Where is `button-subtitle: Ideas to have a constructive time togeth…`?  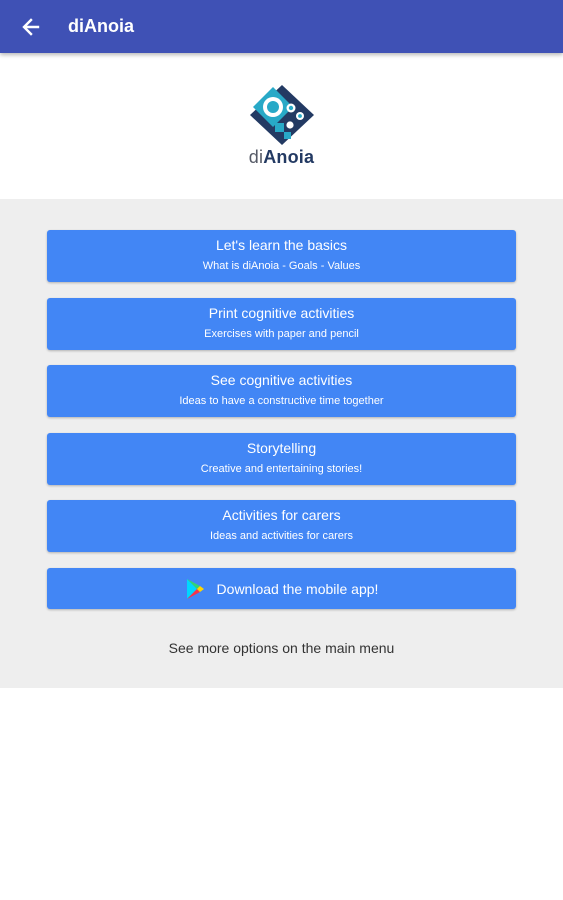 button-subtitle: Ideas to have a constructive time togeth… is located at coordinates (281, 401).